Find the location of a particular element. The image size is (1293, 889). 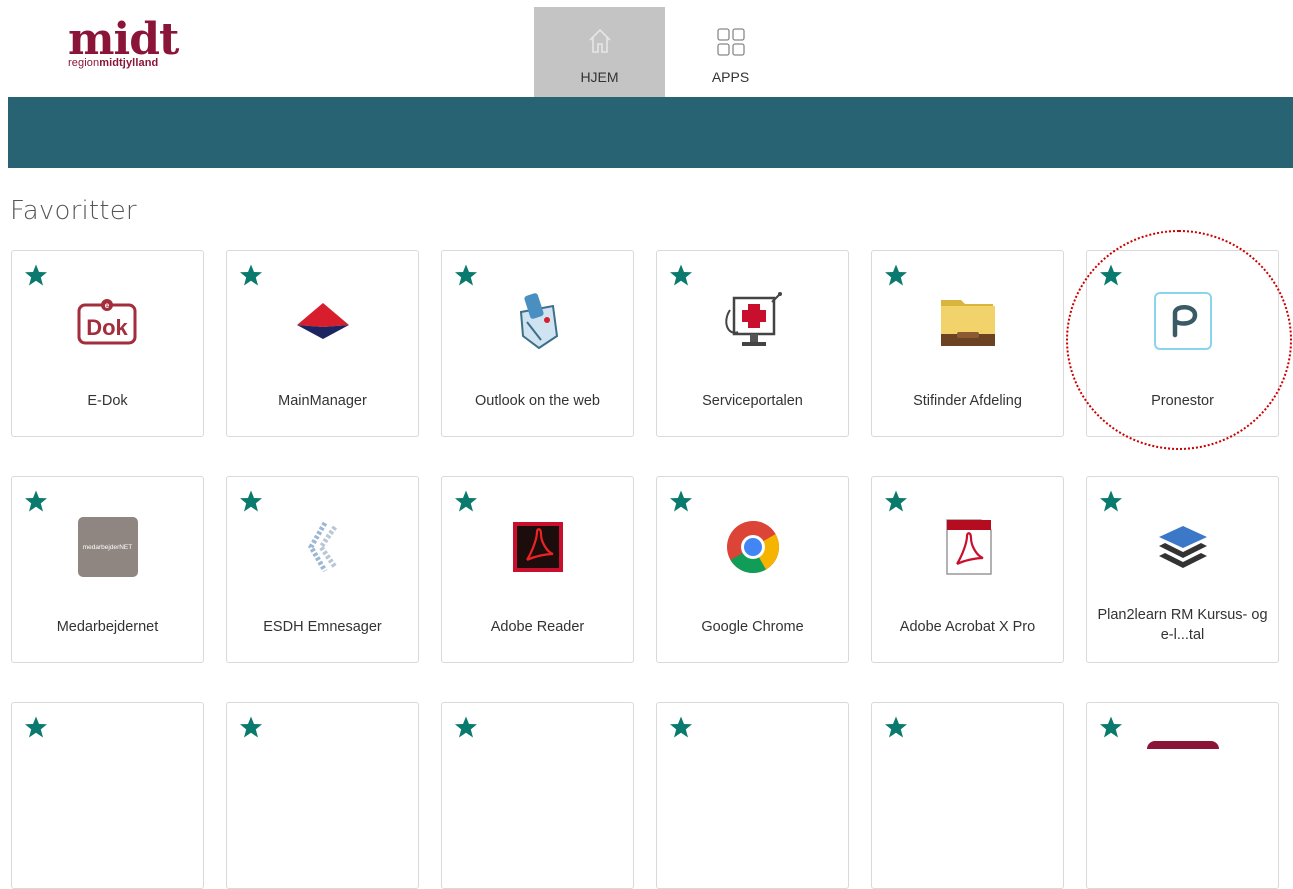

tile-label: Plan2learn RM Kursus- og e-l...tal is located at coordinates (1182, 625).